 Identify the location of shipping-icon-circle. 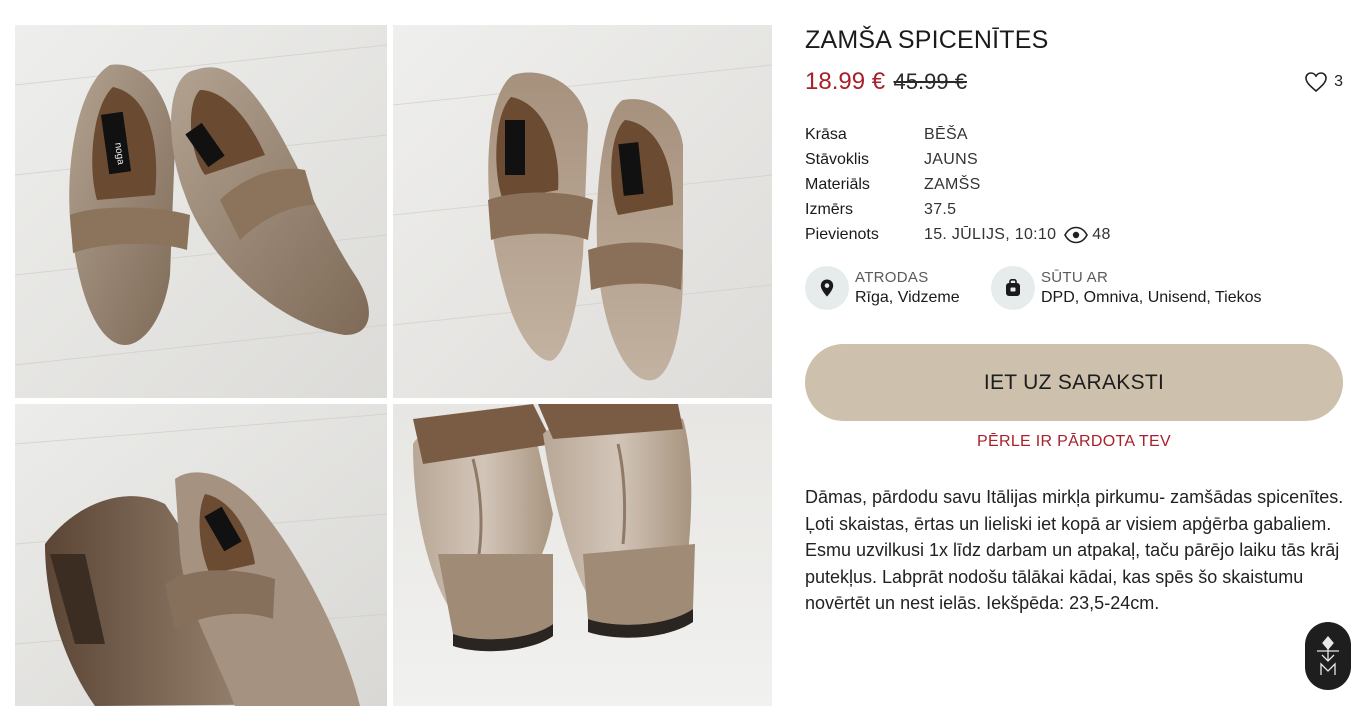
(1013, 288).